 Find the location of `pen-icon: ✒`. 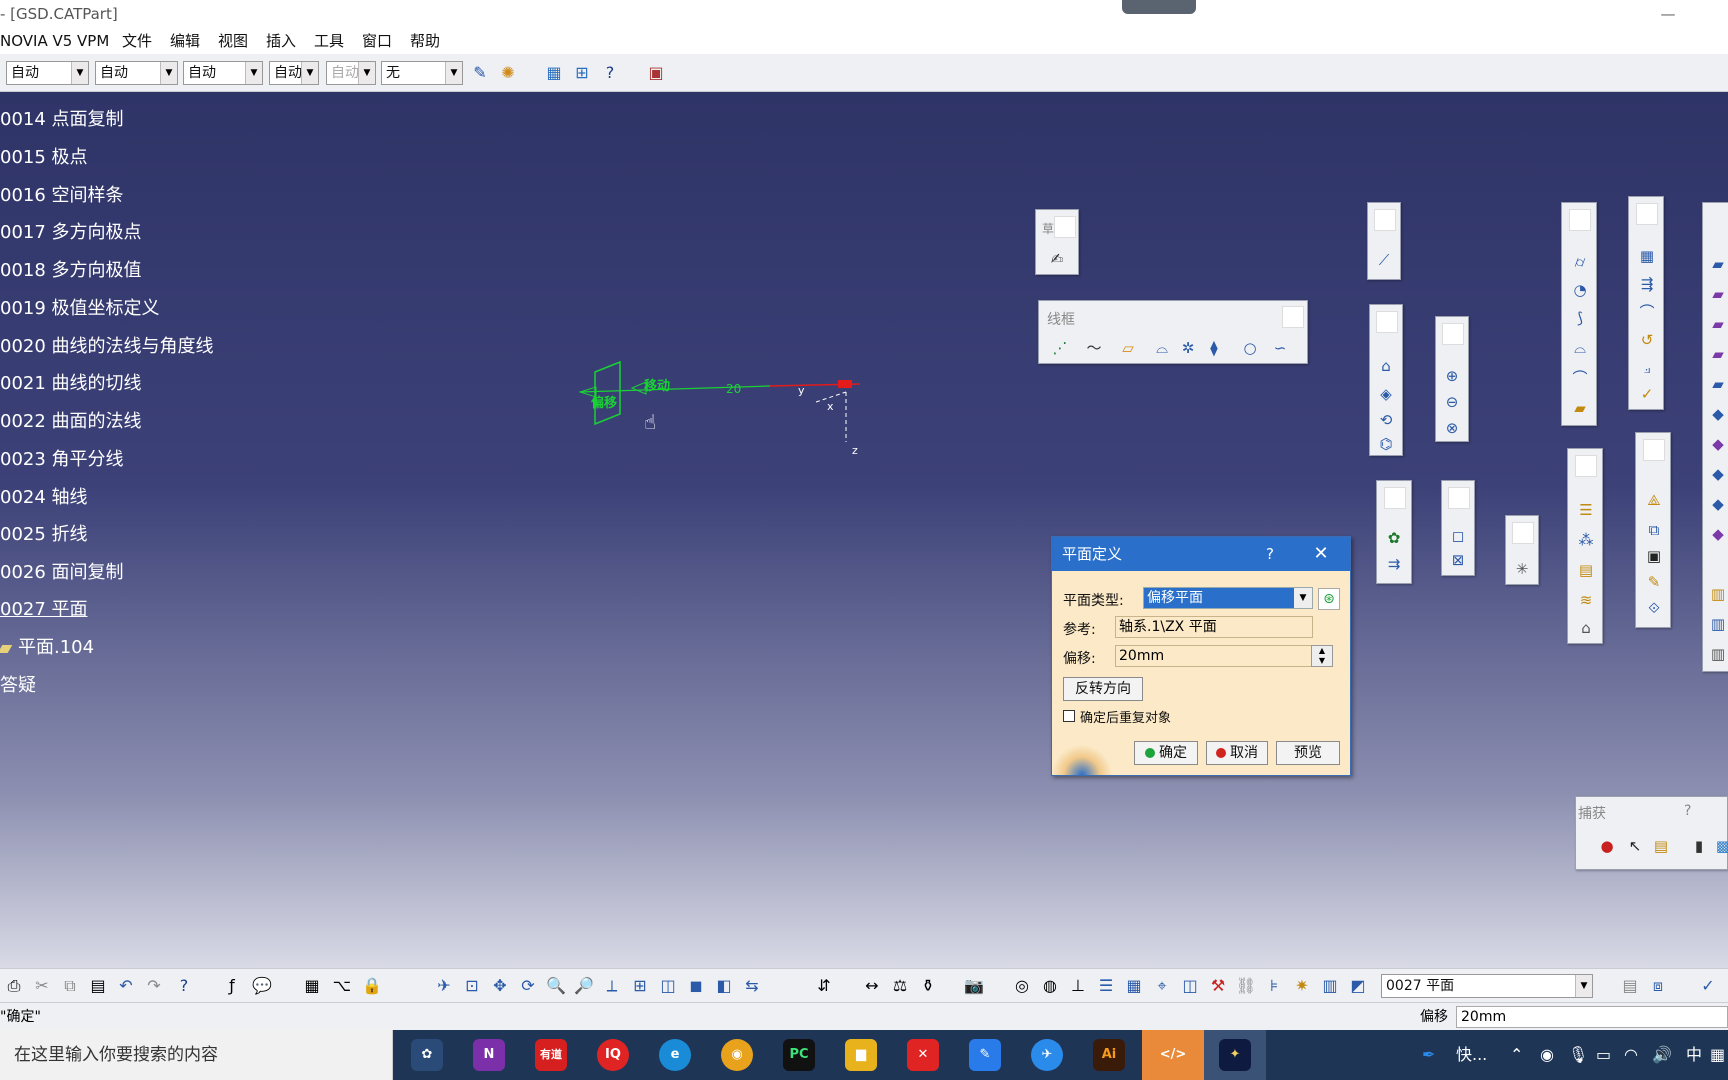

pen-icon: ✒ is located at coordinates (1428, 1055).